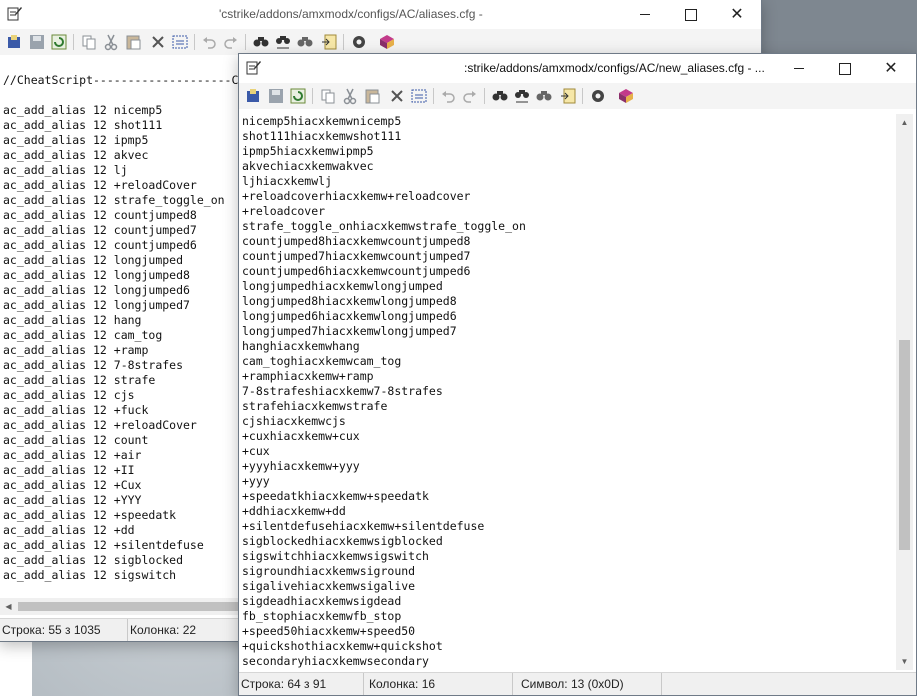  What do you see at coordinates (90, 575) in the screenshot?
I see `text-line: ac_add_alias 12 sigswitch` at bounding box center [90, 575].